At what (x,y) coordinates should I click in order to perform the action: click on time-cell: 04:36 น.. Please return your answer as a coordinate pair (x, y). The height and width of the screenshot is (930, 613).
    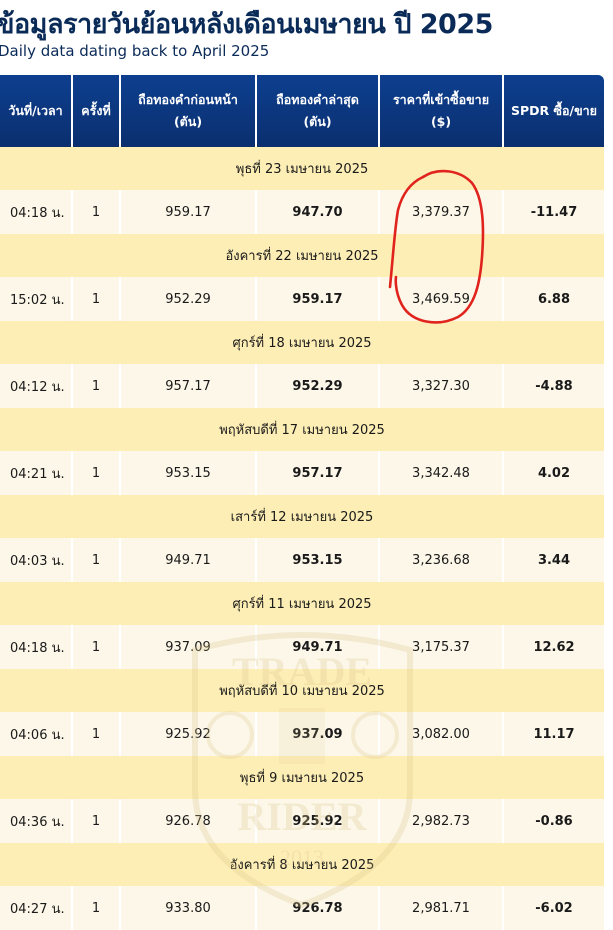
    Looking at the image, I should click on (36, 821).